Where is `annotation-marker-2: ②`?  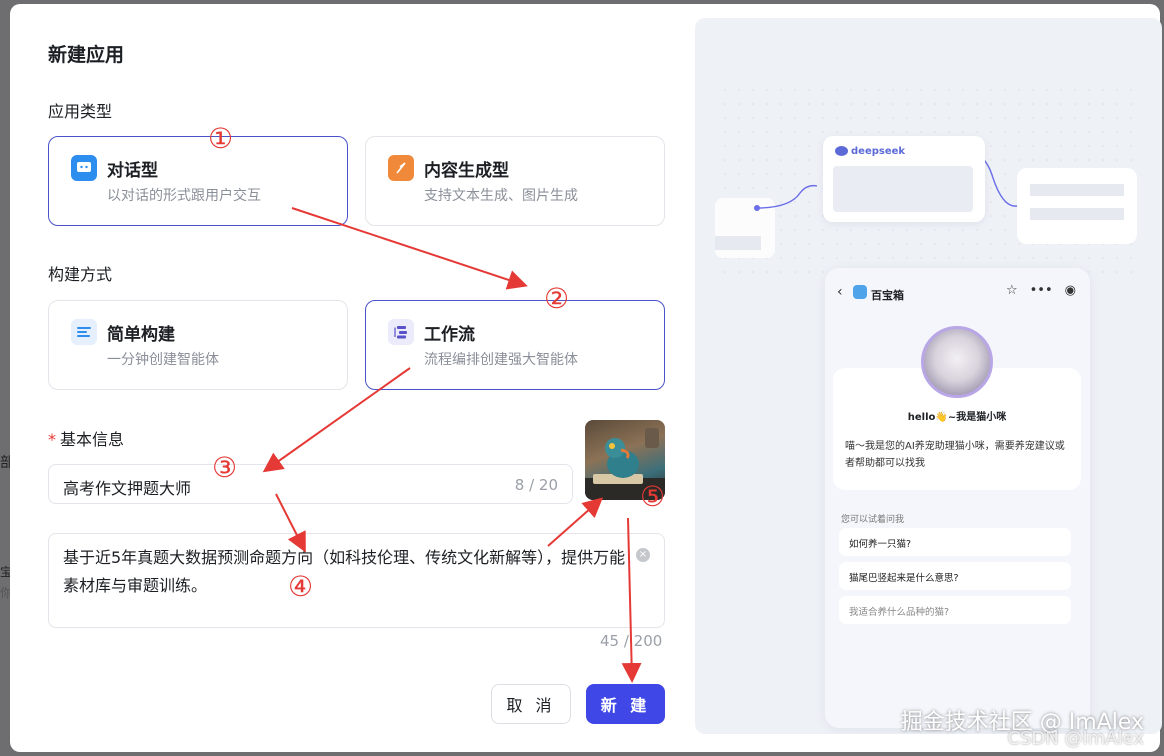 annotation-marker-2: ② is located at coordinates (557, 298).